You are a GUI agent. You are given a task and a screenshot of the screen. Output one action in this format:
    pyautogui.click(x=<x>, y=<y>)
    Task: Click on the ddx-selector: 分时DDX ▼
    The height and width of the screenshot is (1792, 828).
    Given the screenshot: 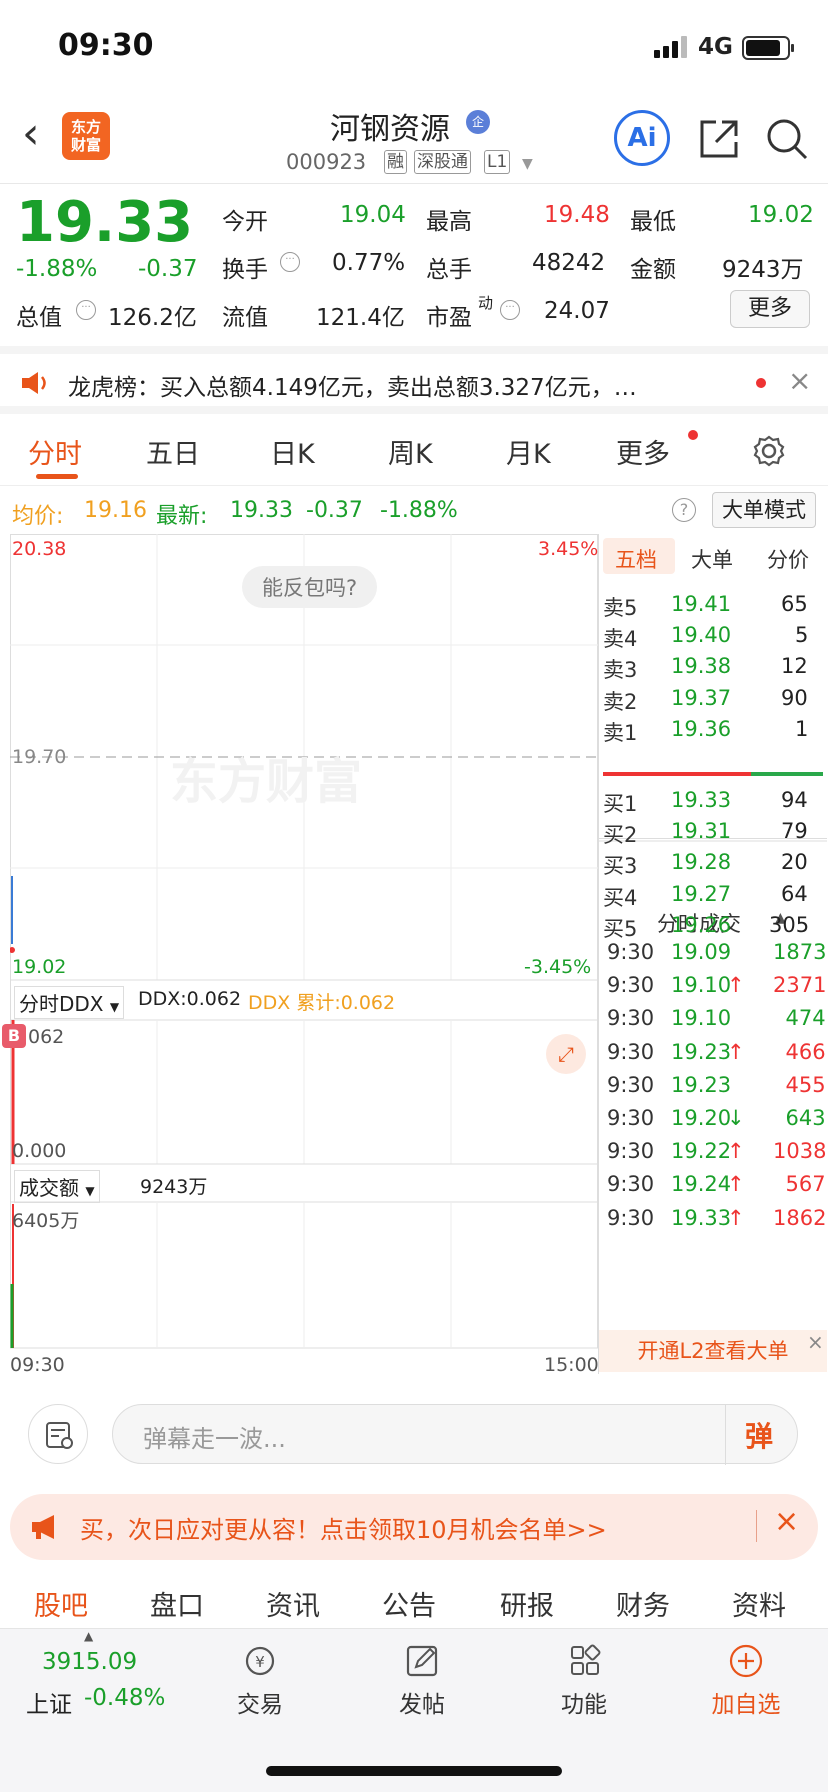 What is the action you would take?
    pyautogui.click(x=69, y=1002)
    